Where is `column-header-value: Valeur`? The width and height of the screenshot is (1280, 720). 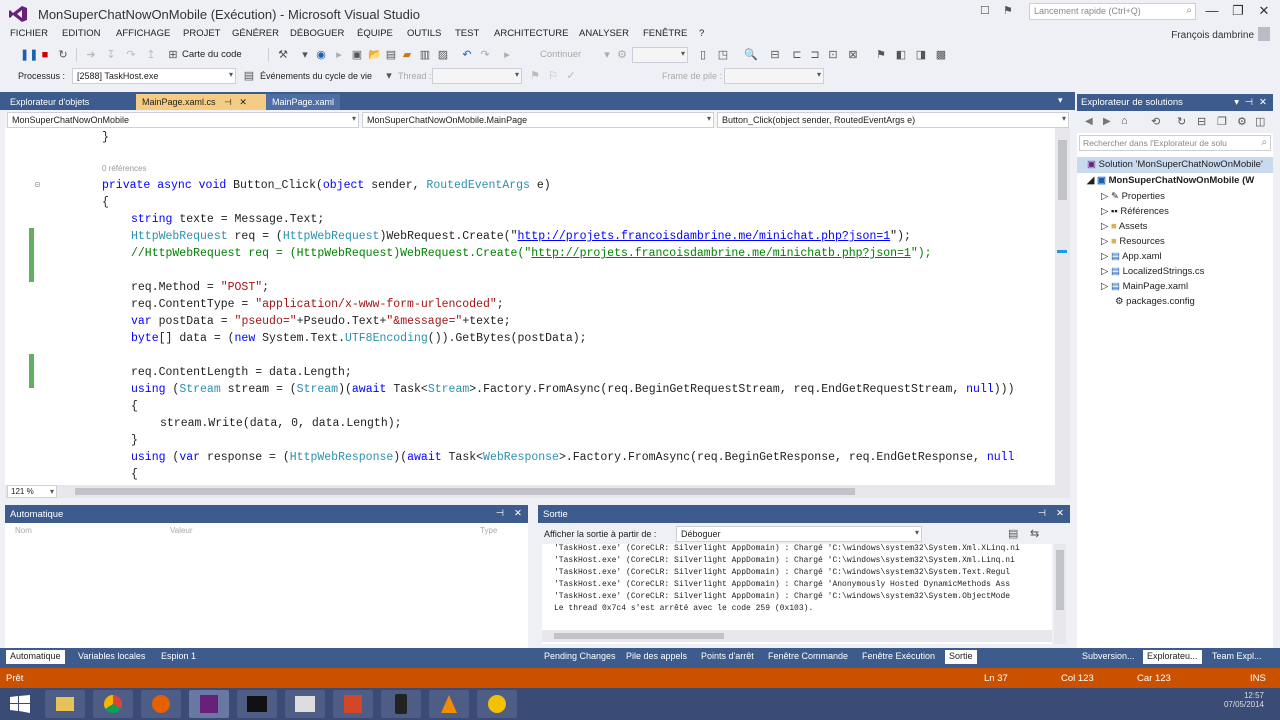 column-header-value: Valeur is located at coordinates (181, 530).